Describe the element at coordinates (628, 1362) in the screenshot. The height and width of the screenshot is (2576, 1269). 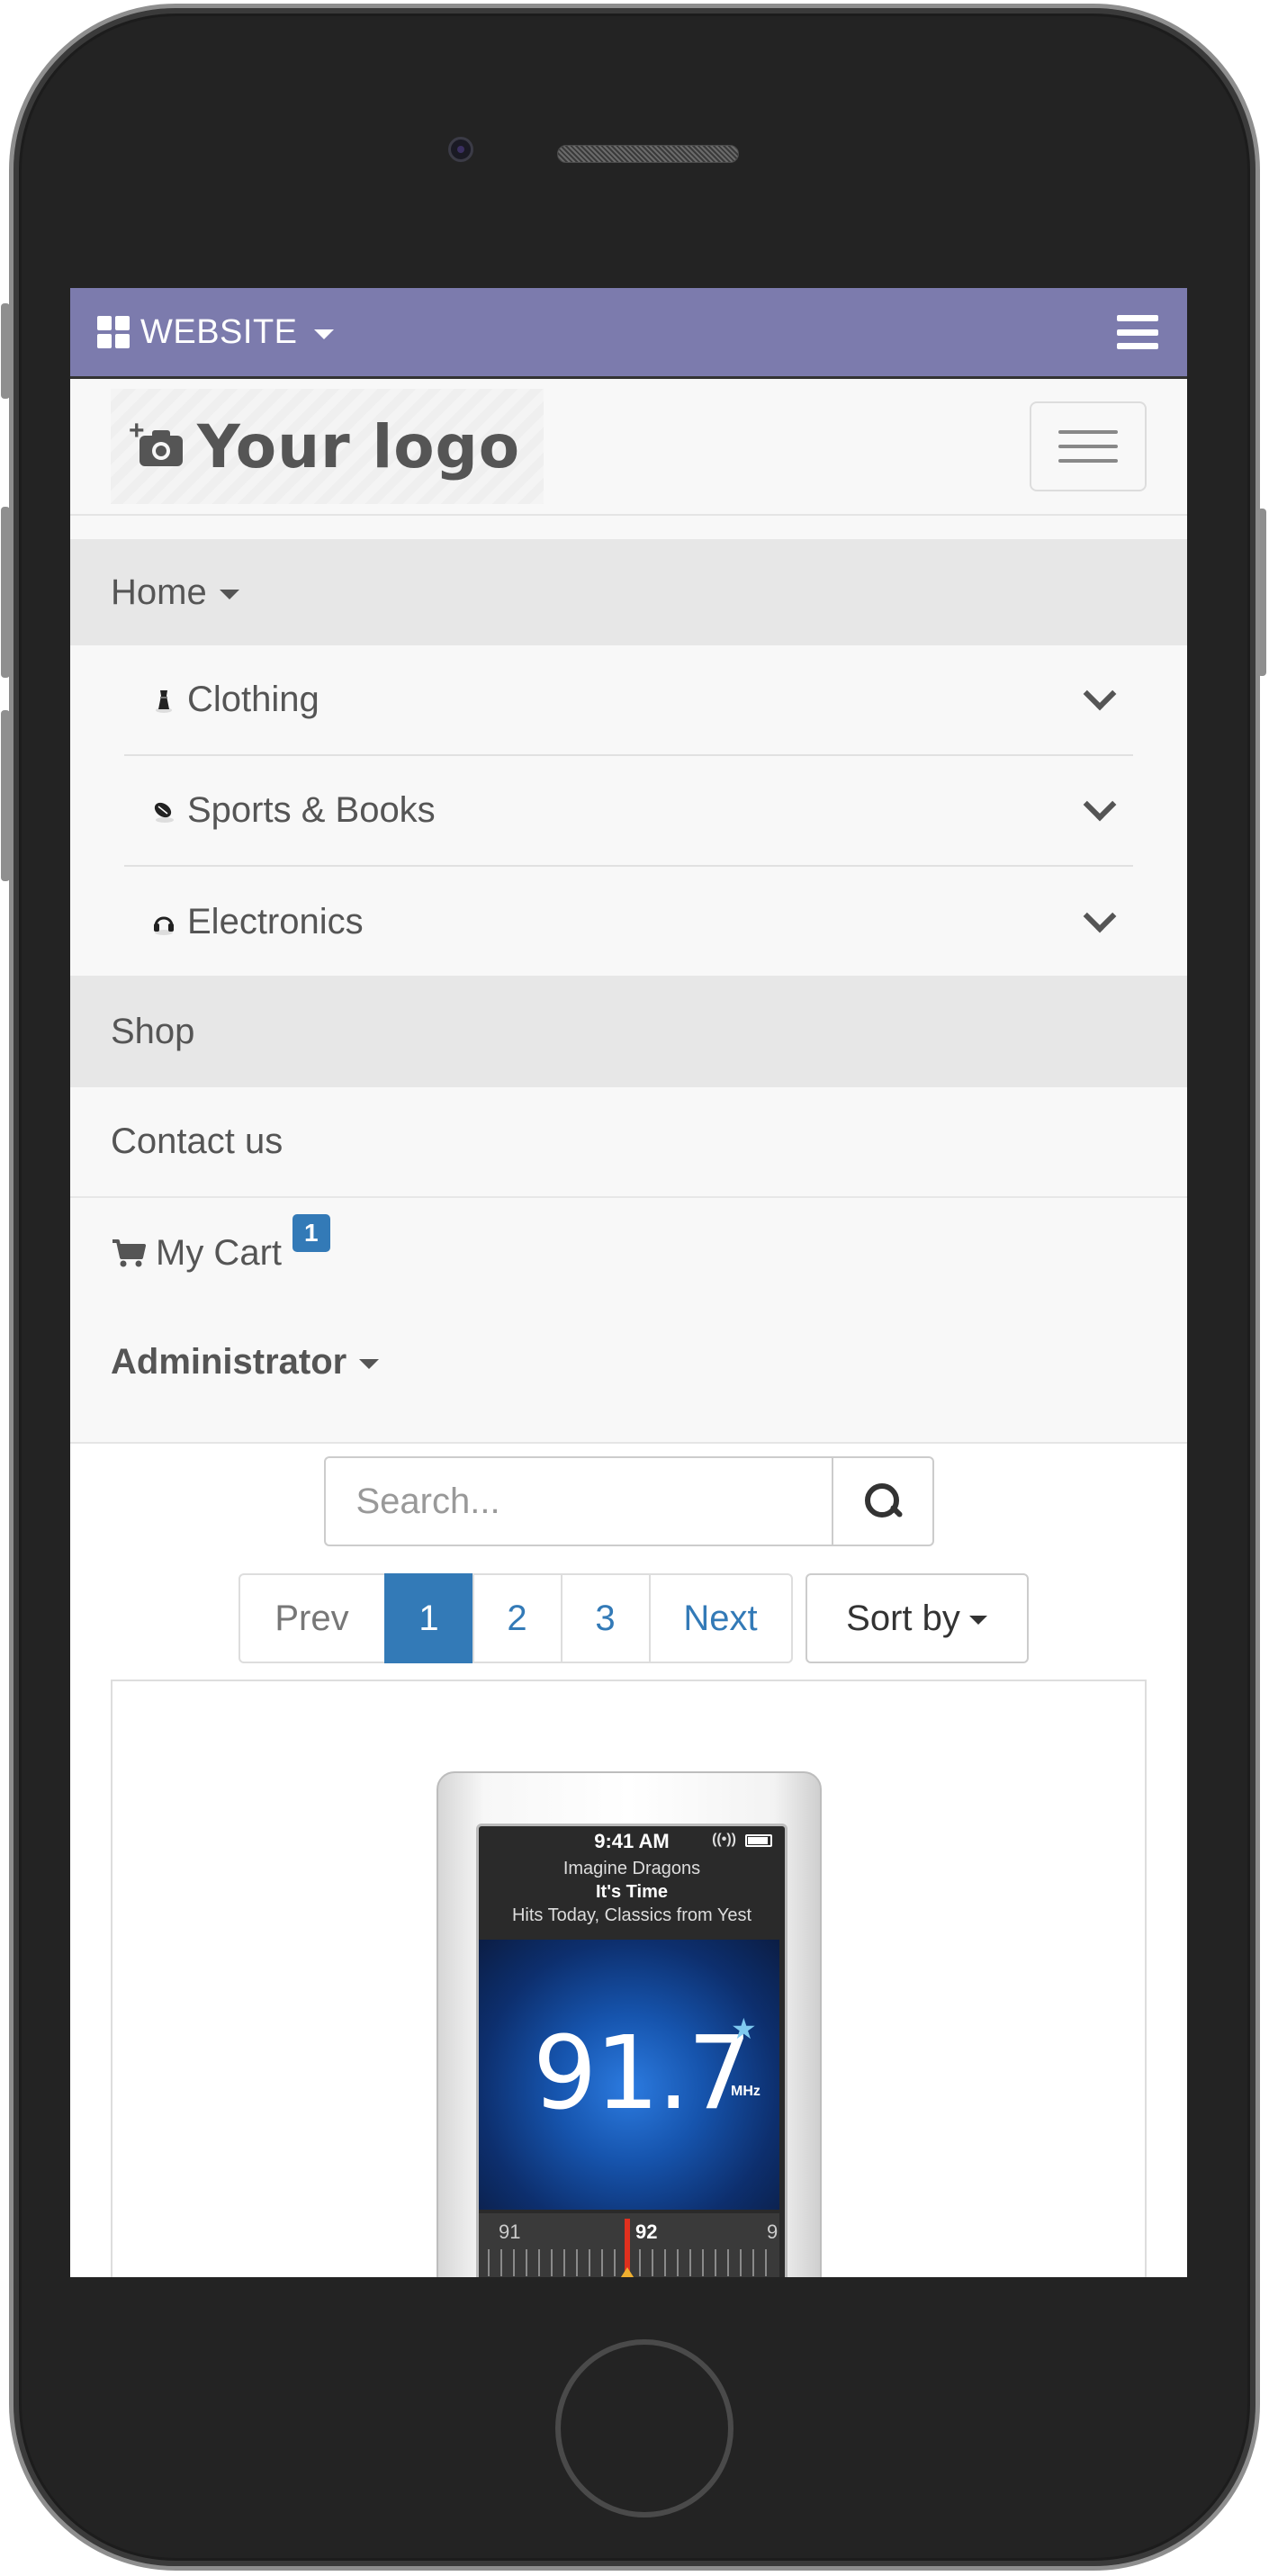
I see `user-menu-toggle: Administrator` at that location.